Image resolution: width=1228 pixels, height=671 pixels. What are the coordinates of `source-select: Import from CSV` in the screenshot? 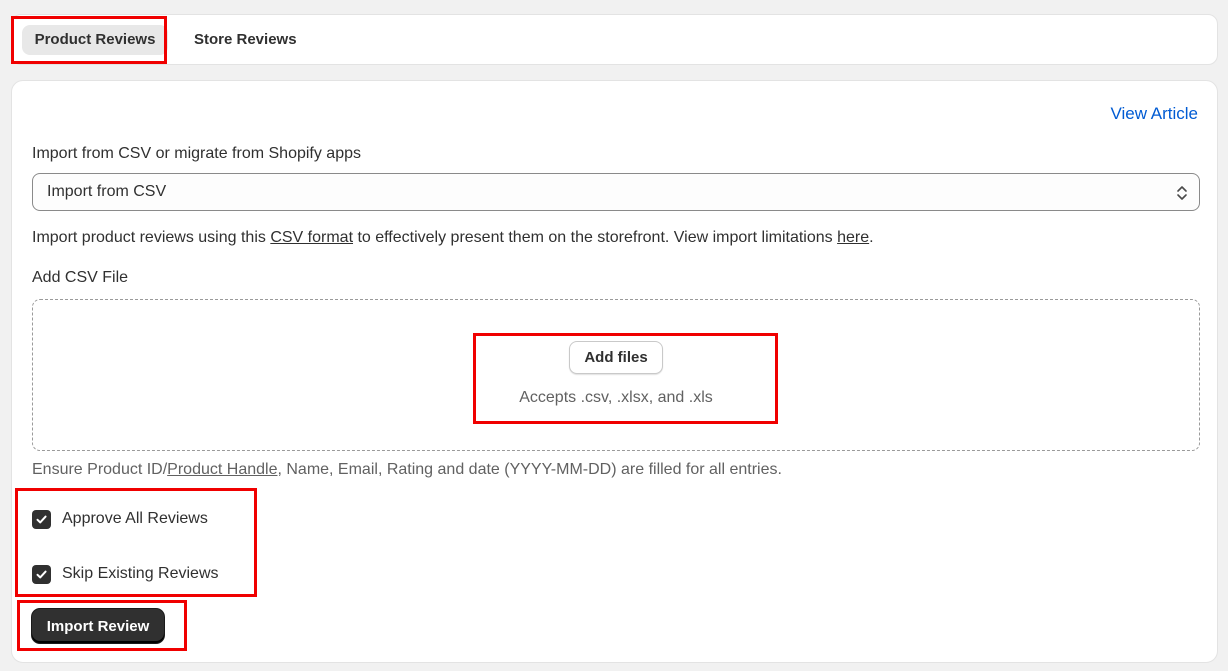 It's located at (616, 192).